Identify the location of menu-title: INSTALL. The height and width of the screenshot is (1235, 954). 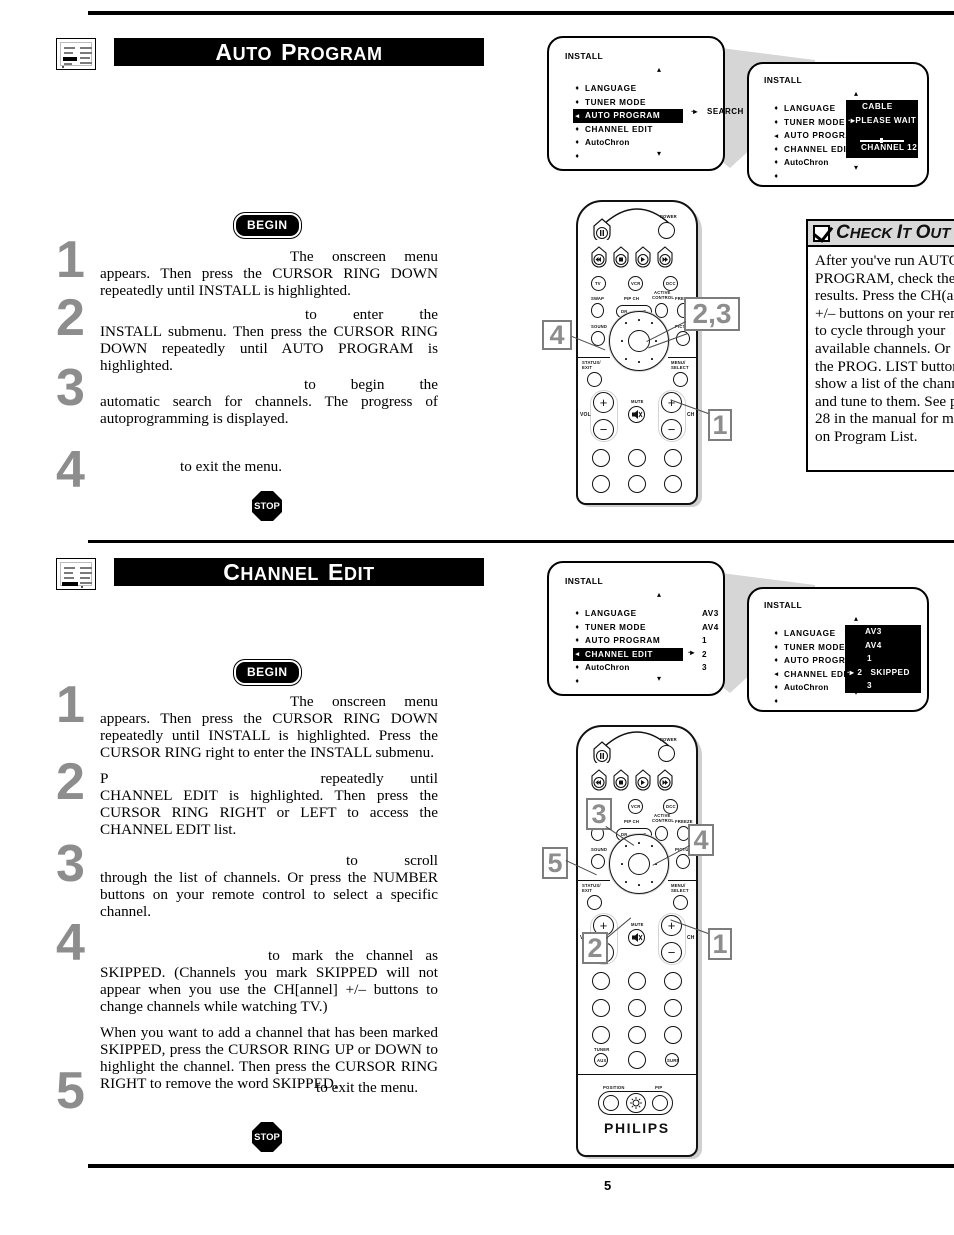
(783, 605).